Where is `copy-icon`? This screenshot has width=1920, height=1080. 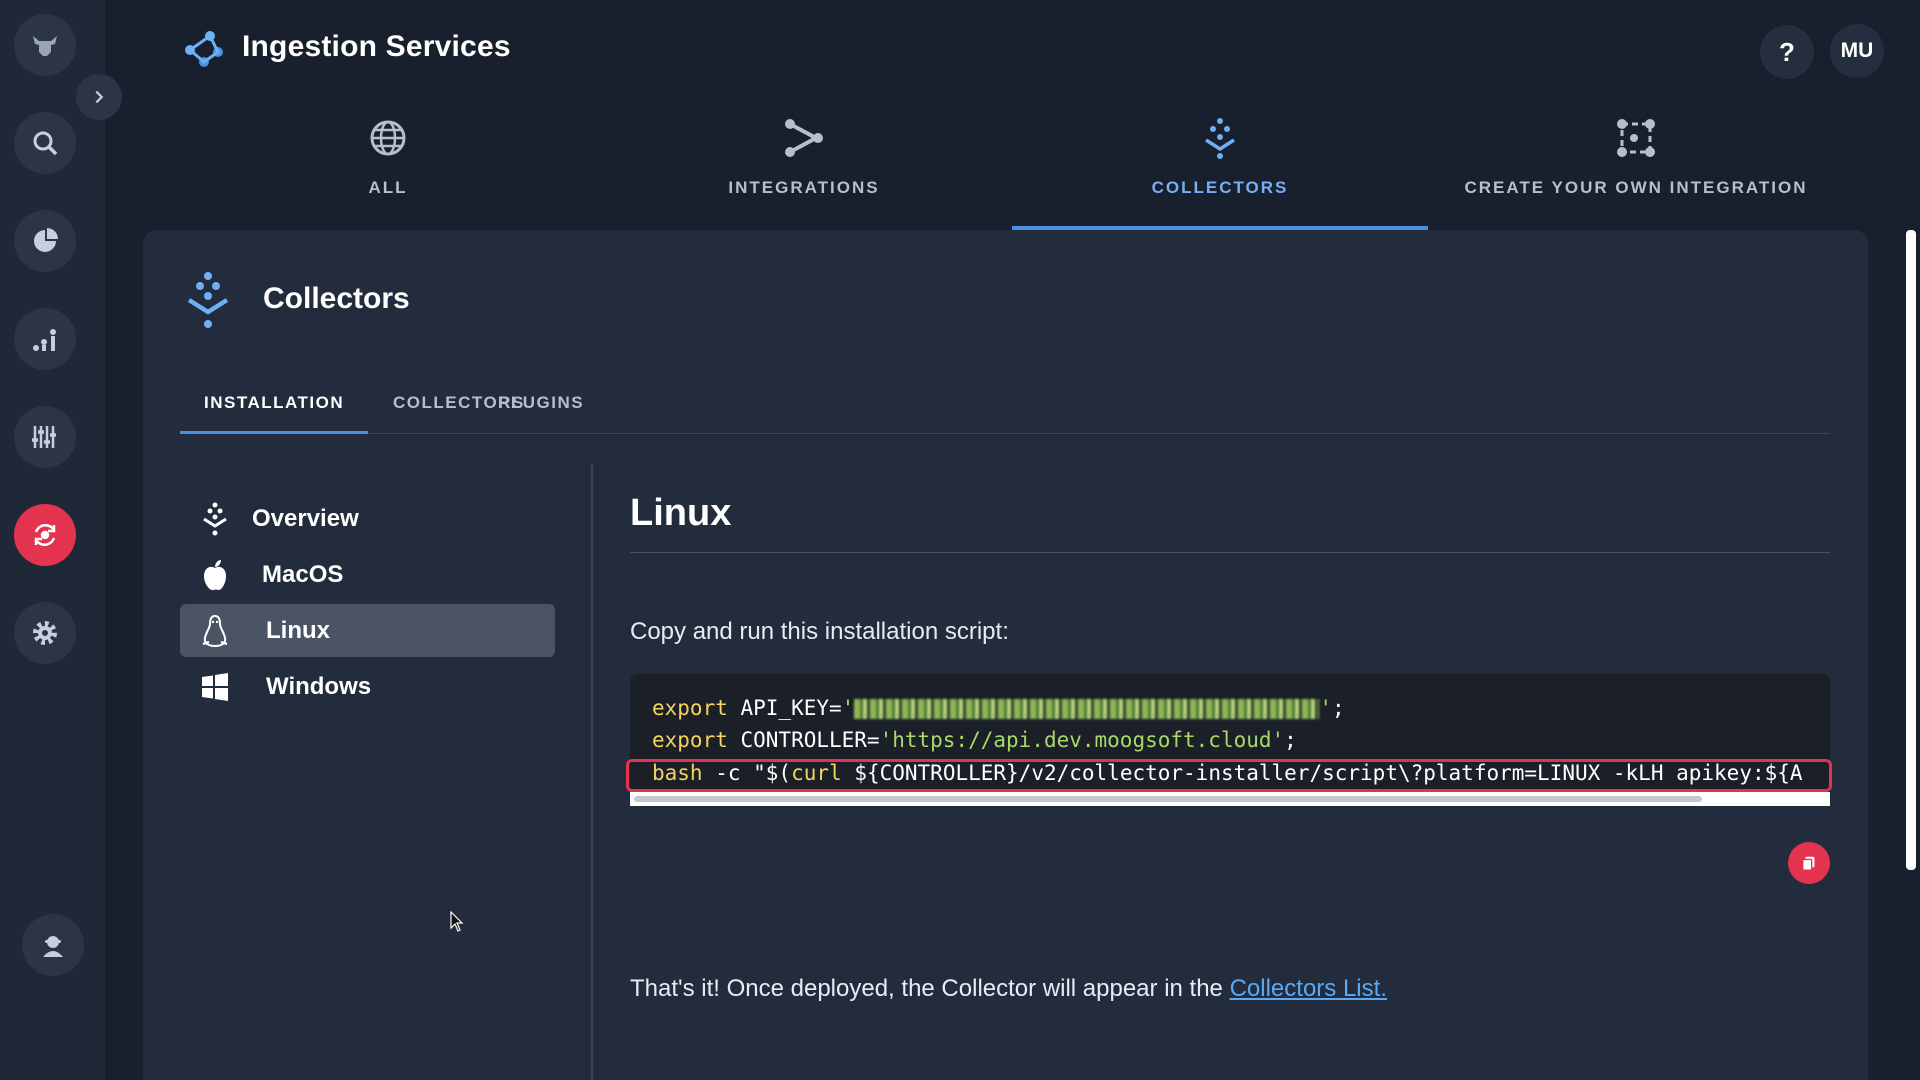 copy-icon is located at coordinates (1808, 863).